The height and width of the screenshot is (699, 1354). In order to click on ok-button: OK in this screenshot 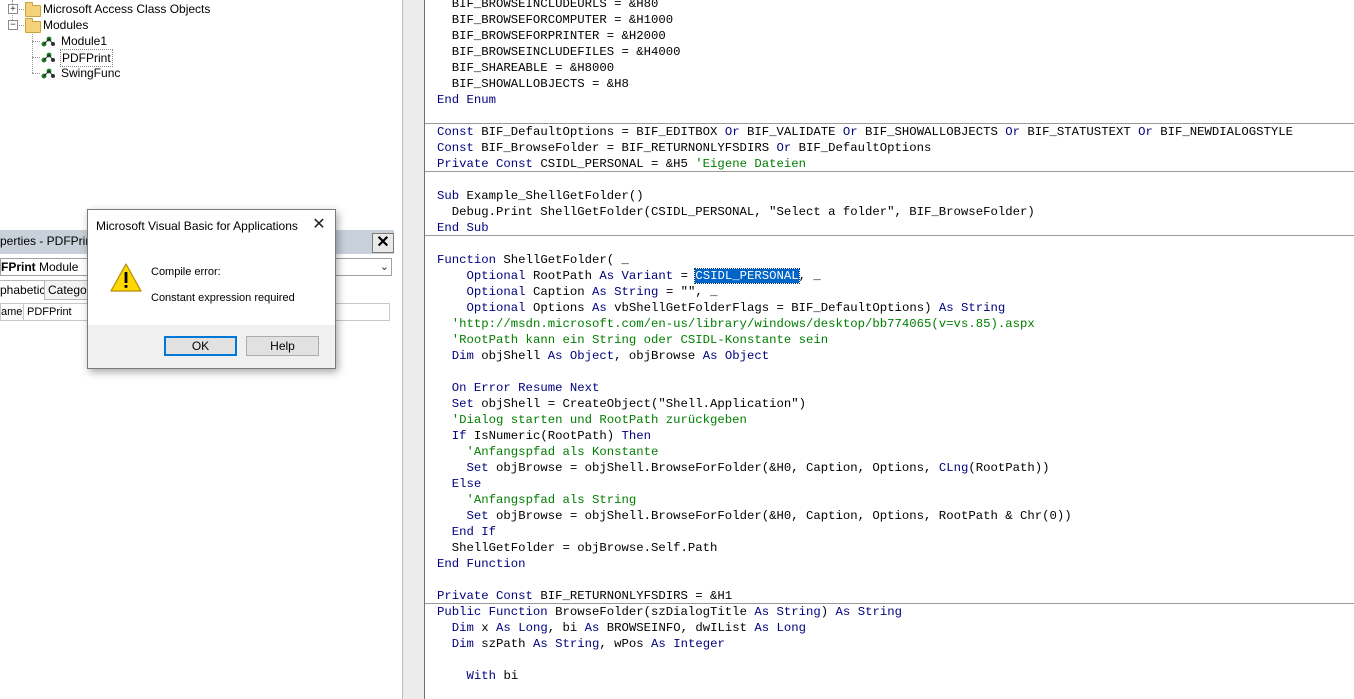, I will do `click(200, 346)`.